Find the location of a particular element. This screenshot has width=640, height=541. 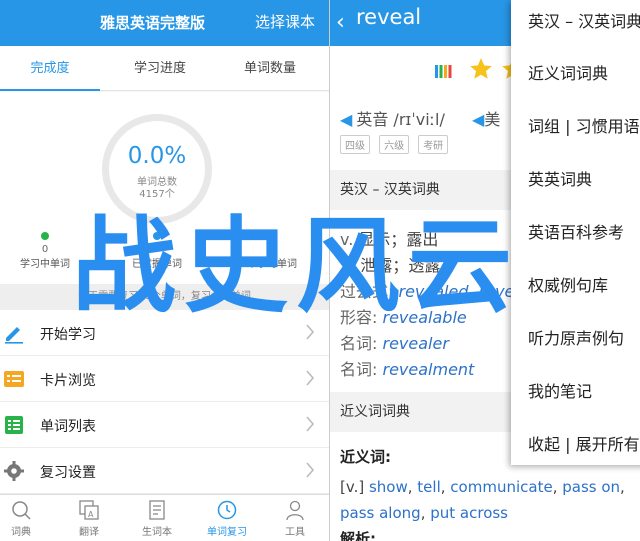

popup-item-my-notes: 我的笔记 is located at coordinates (560, 390).